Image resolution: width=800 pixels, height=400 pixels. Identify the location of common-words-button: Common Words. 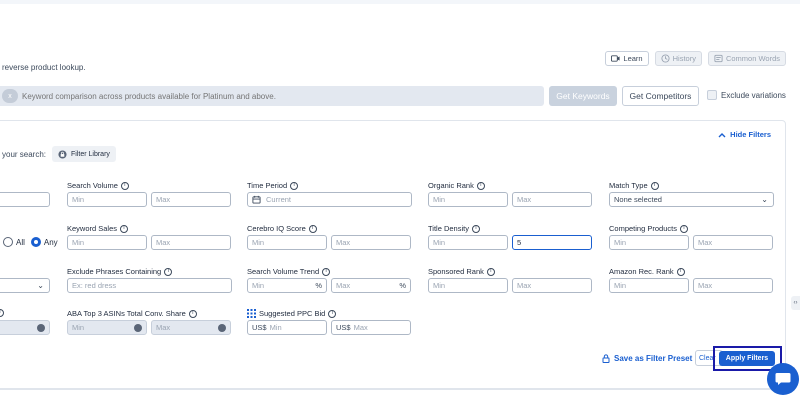
(746, 58).